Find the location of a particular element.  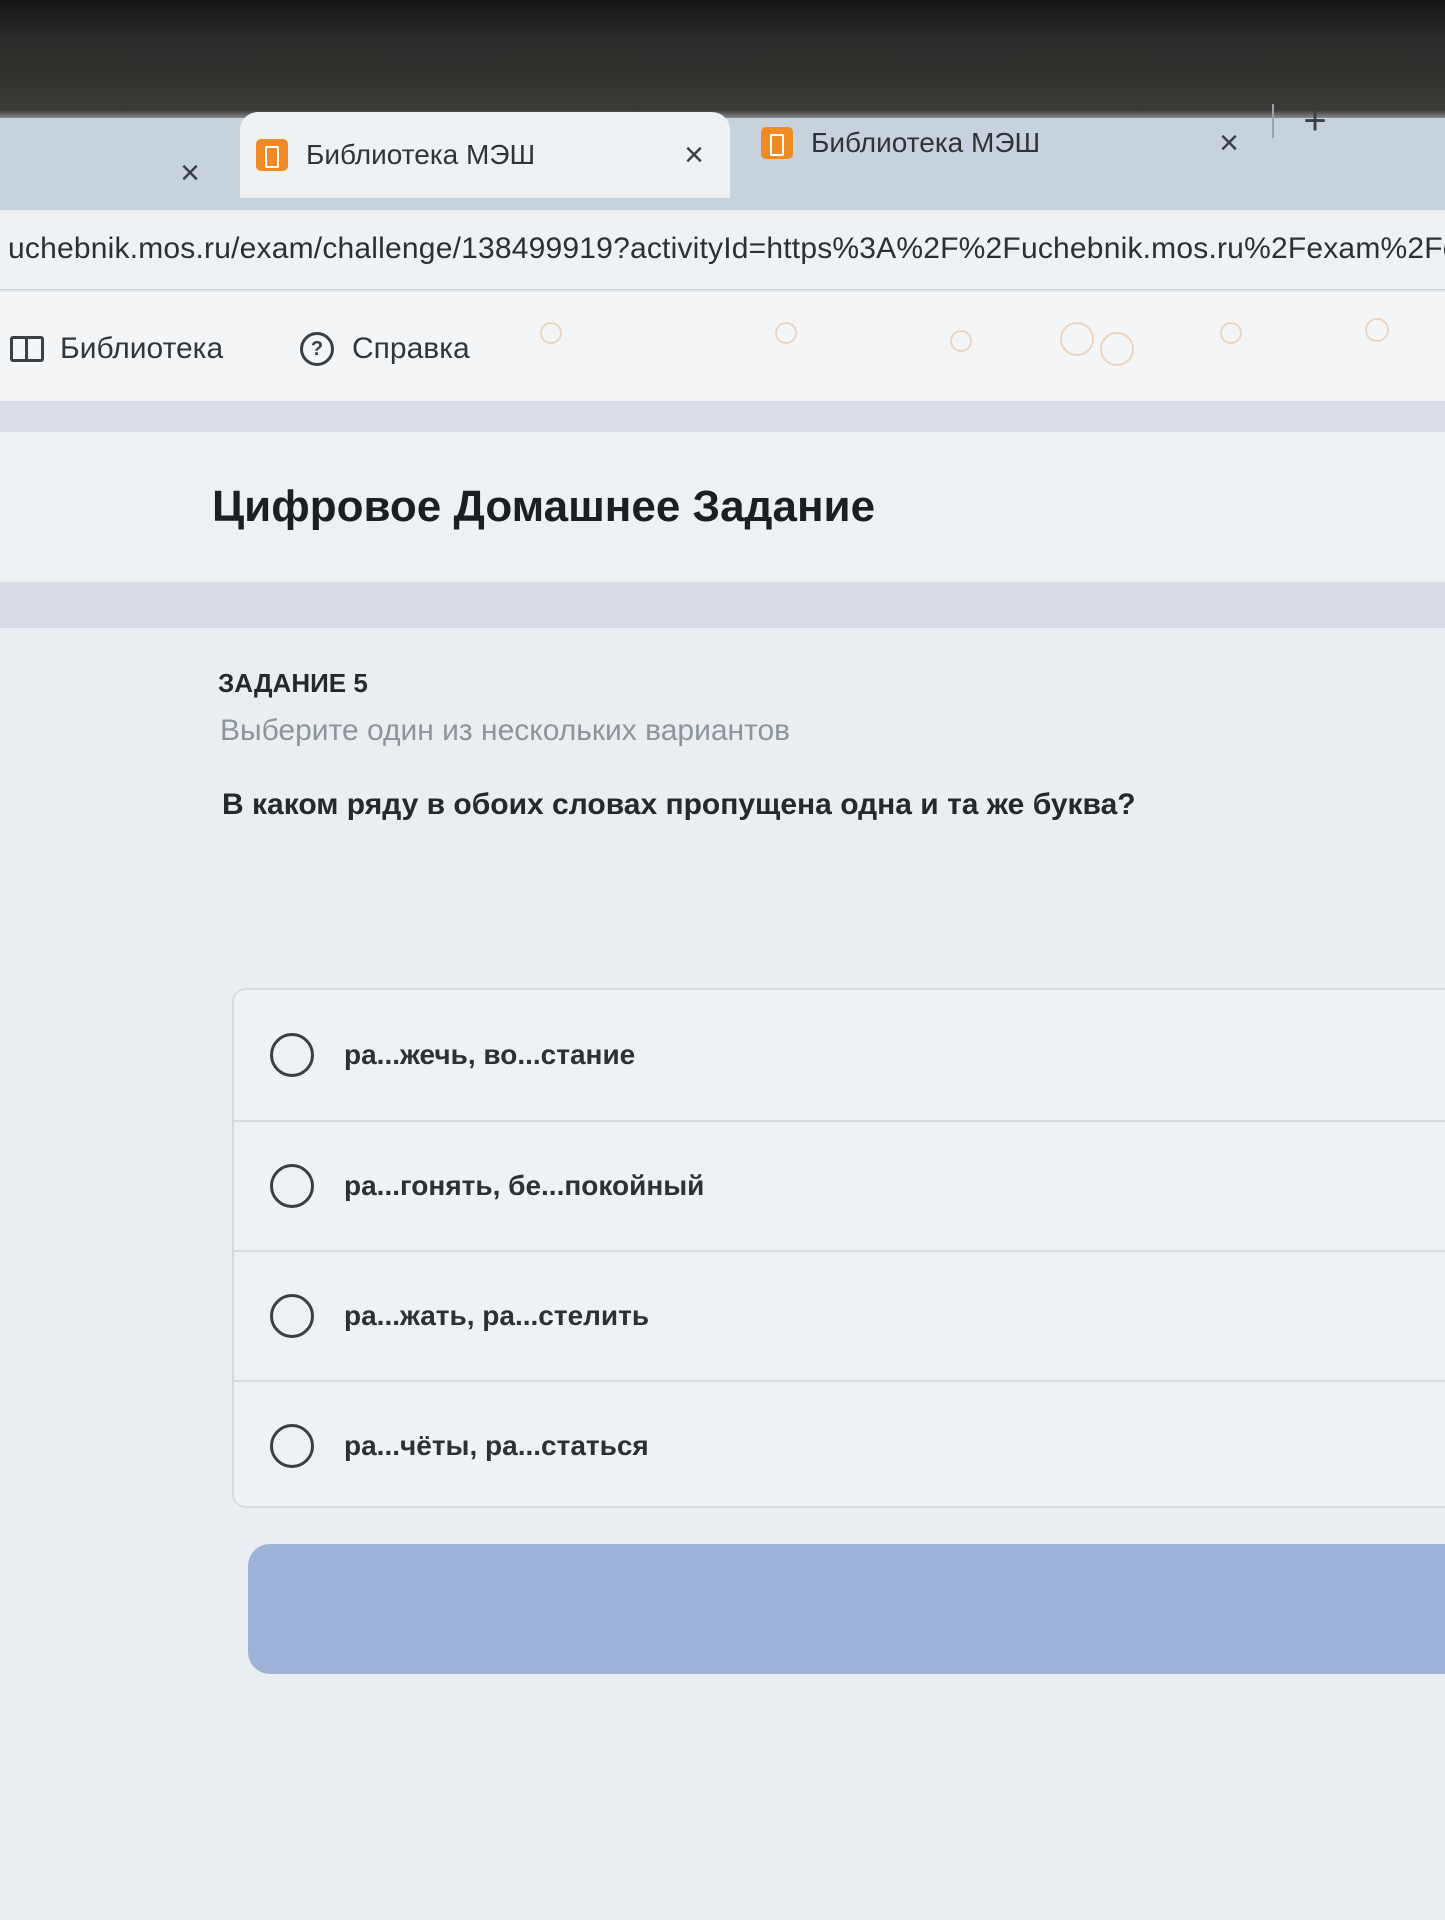

nav-library-link: Библиотека is located at coordinates (116, 349).